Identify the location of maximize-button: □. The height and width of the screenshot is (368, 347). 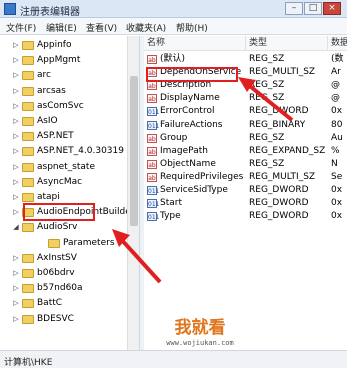
(313, 8).